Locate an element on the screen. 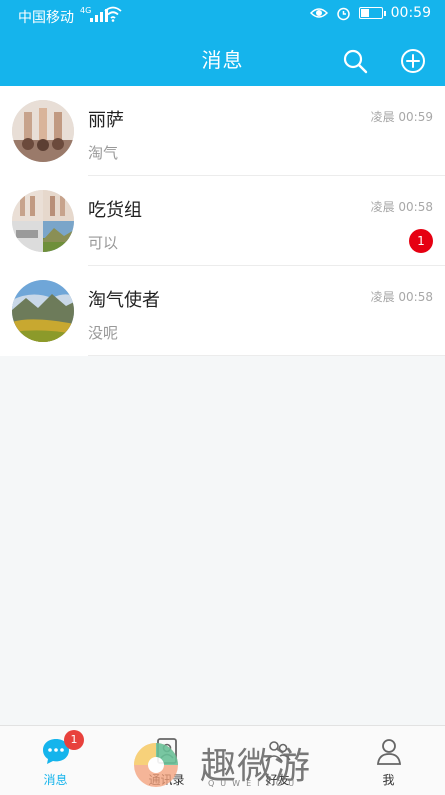 Image resolution: width=445 pixels, height=795 pixels. conversation-row: 淘气使者 没呢 凌晨 00:58 is located at coordinates (222, 311).